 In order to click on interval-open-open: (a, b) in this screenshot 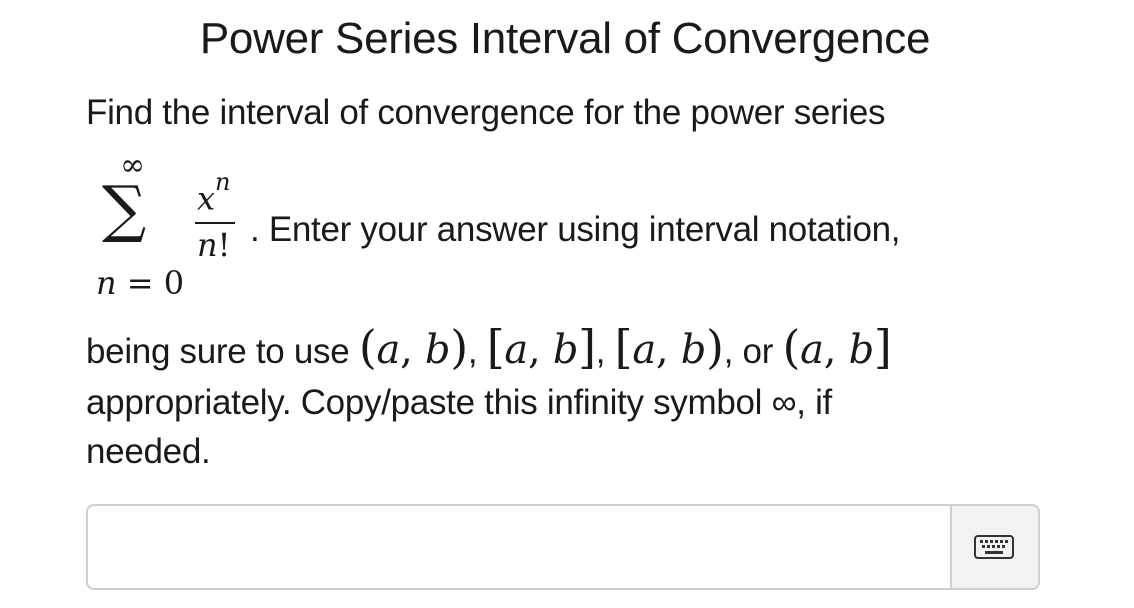, I will do `click(413, 347)`.